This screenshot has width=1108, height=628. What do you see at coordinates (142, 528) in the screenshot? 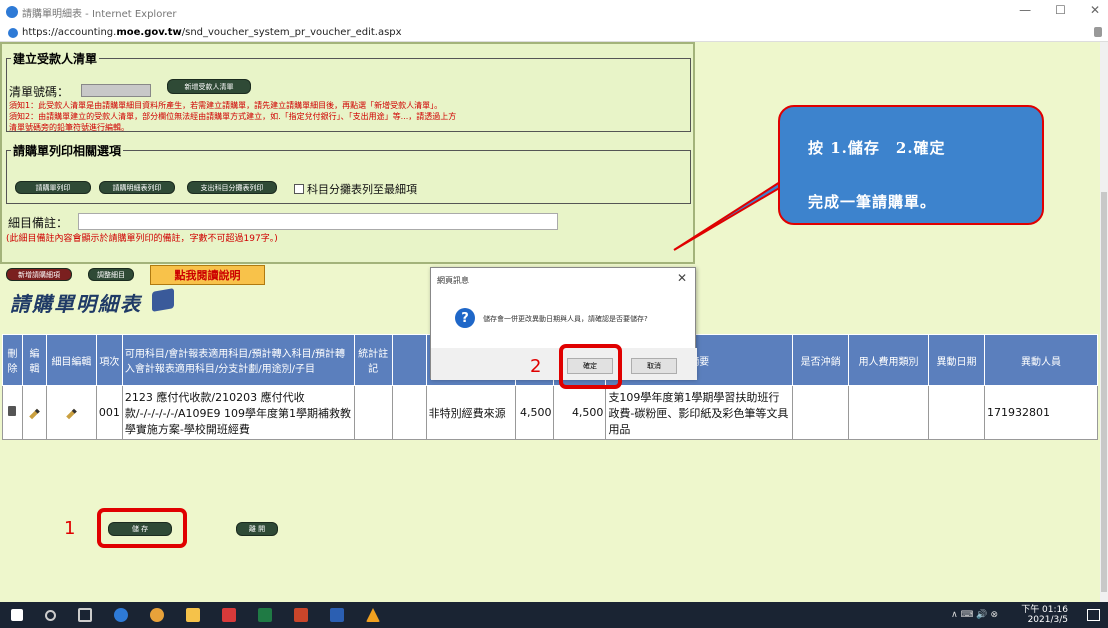
I see `save-highlight` at bounding box center [142, 528].